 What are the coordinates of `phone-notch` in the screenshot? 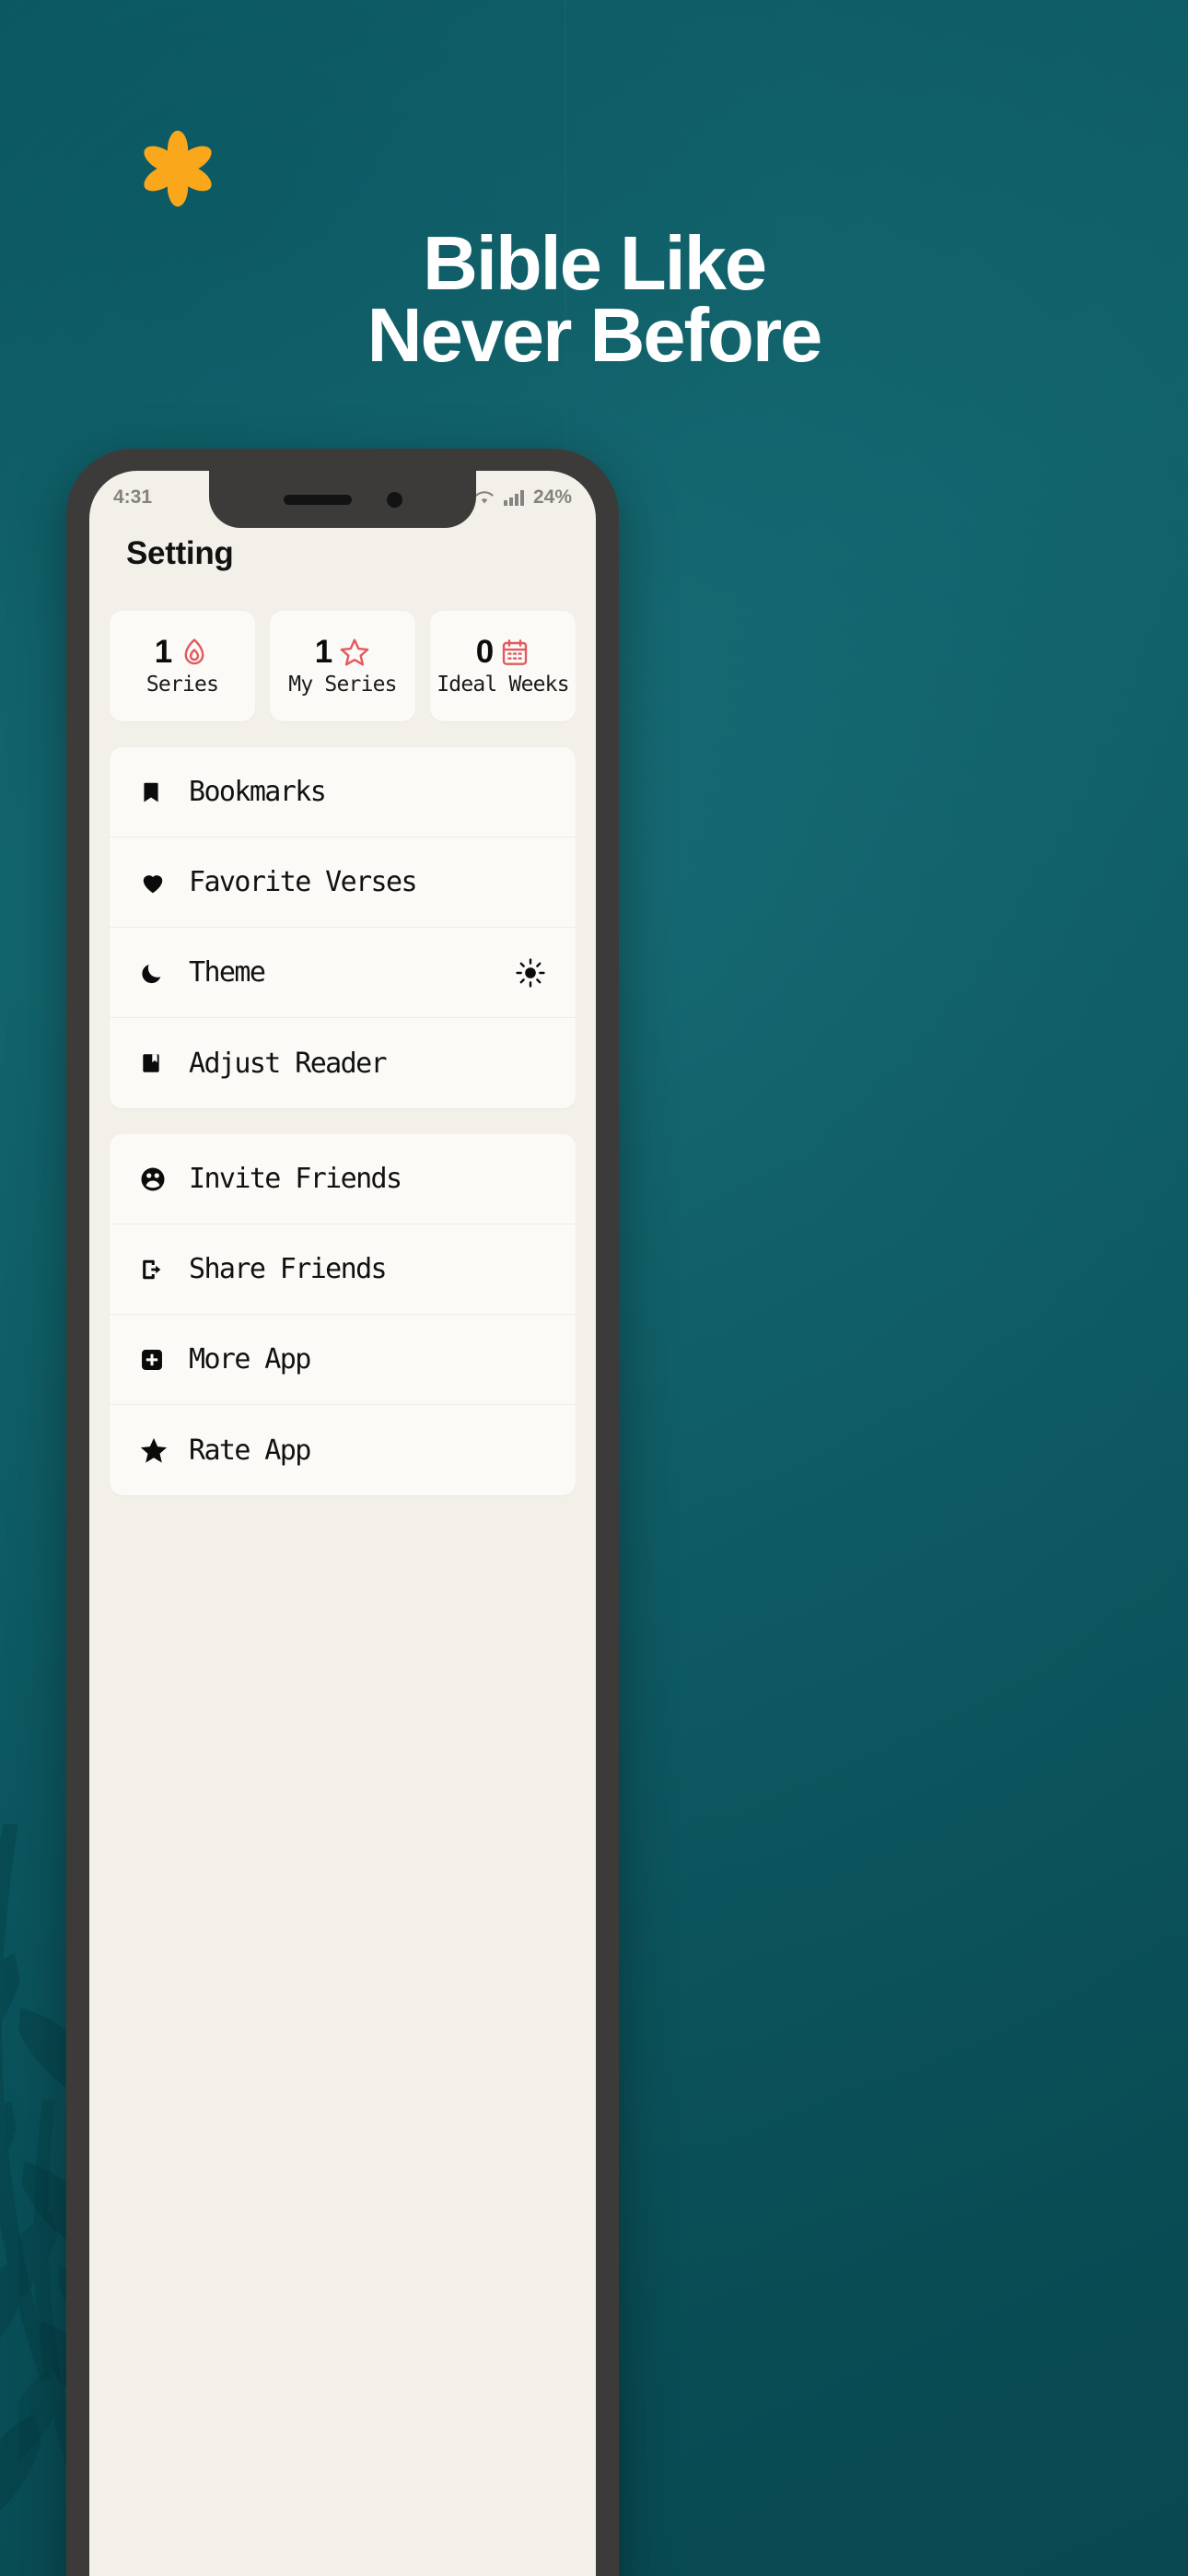 It's located at (342, 499).